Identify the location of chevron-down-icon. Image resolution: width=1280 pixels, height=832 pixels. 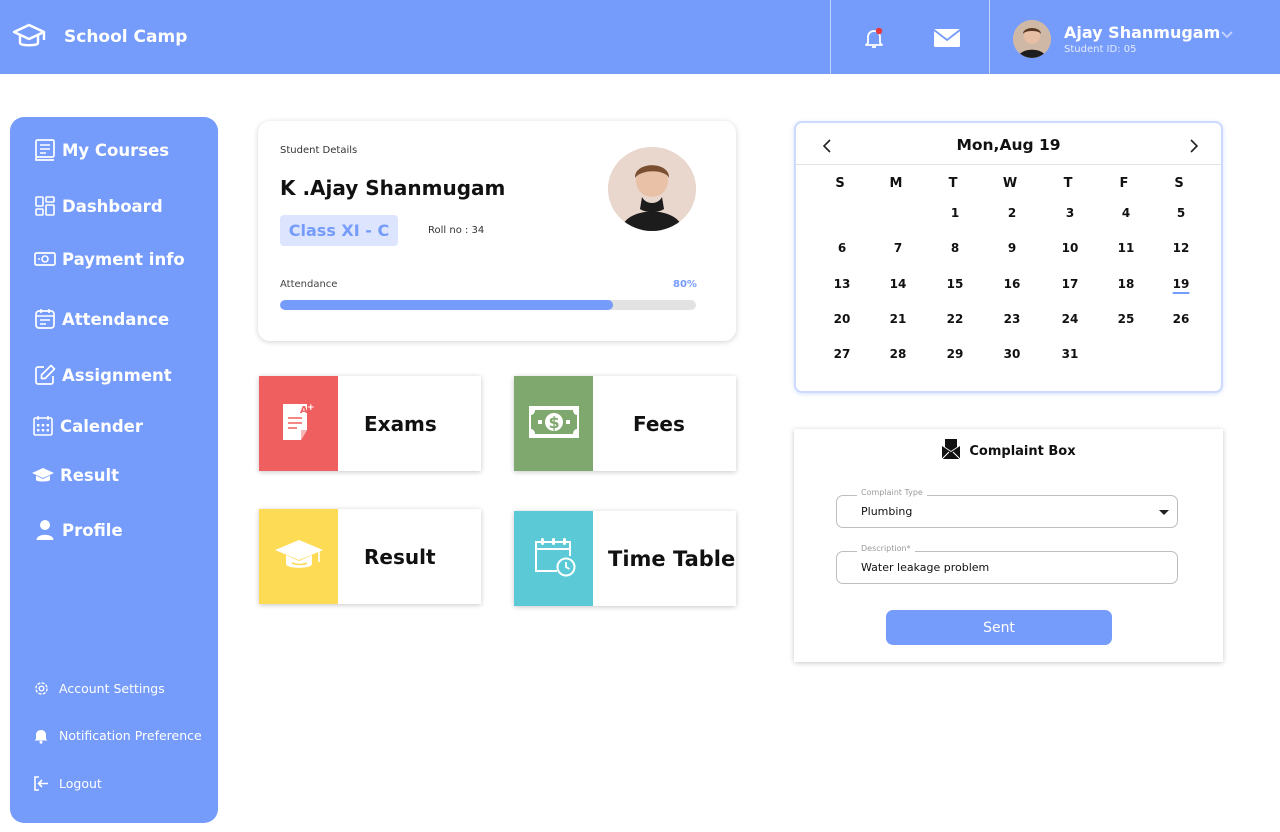
(1227, 33).